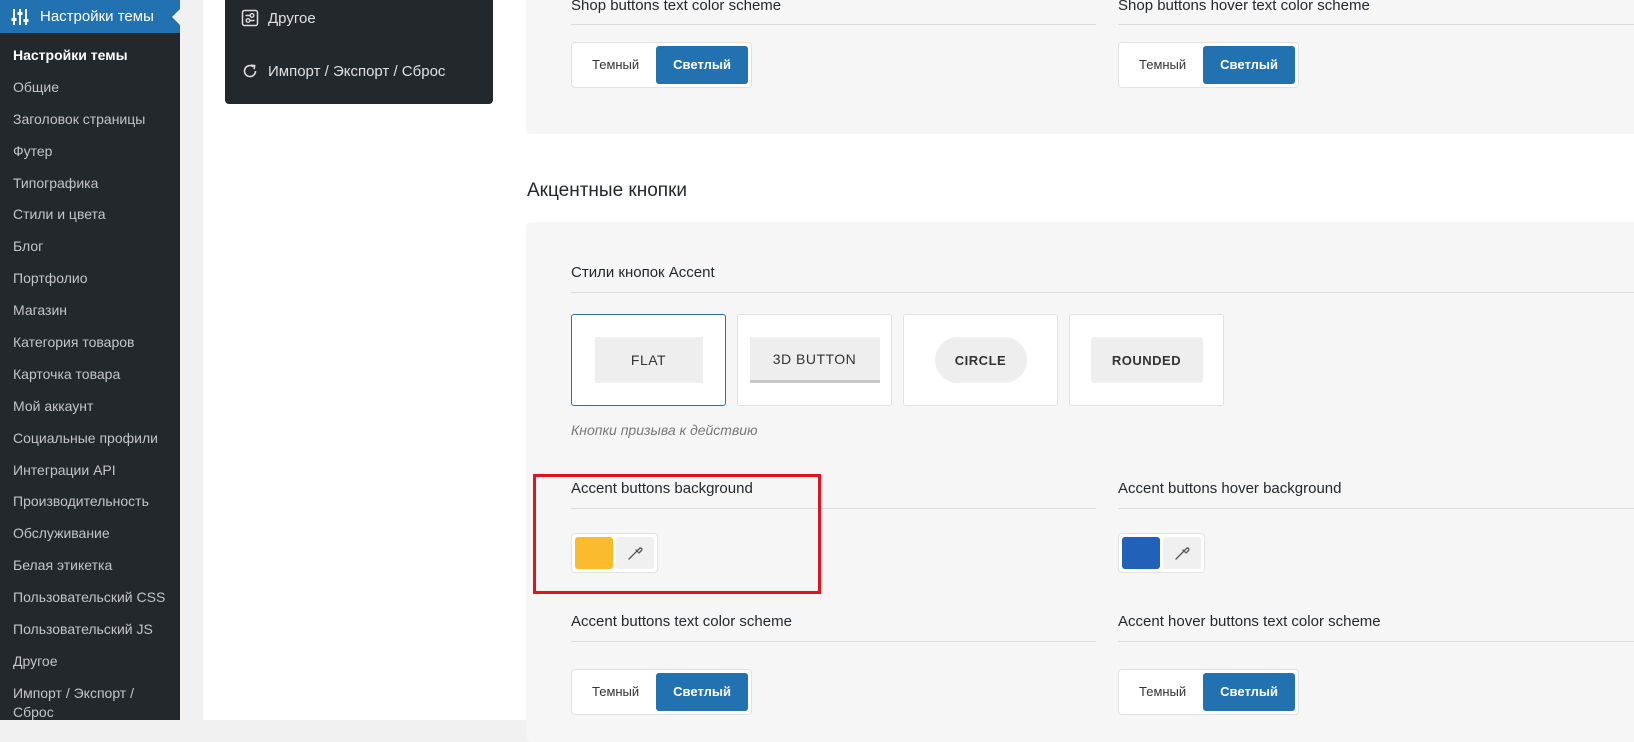 The width and height of the screenshot is (1634, 742). I want to click on style-option-rounded: ROUNDED, so click(1146, 360).